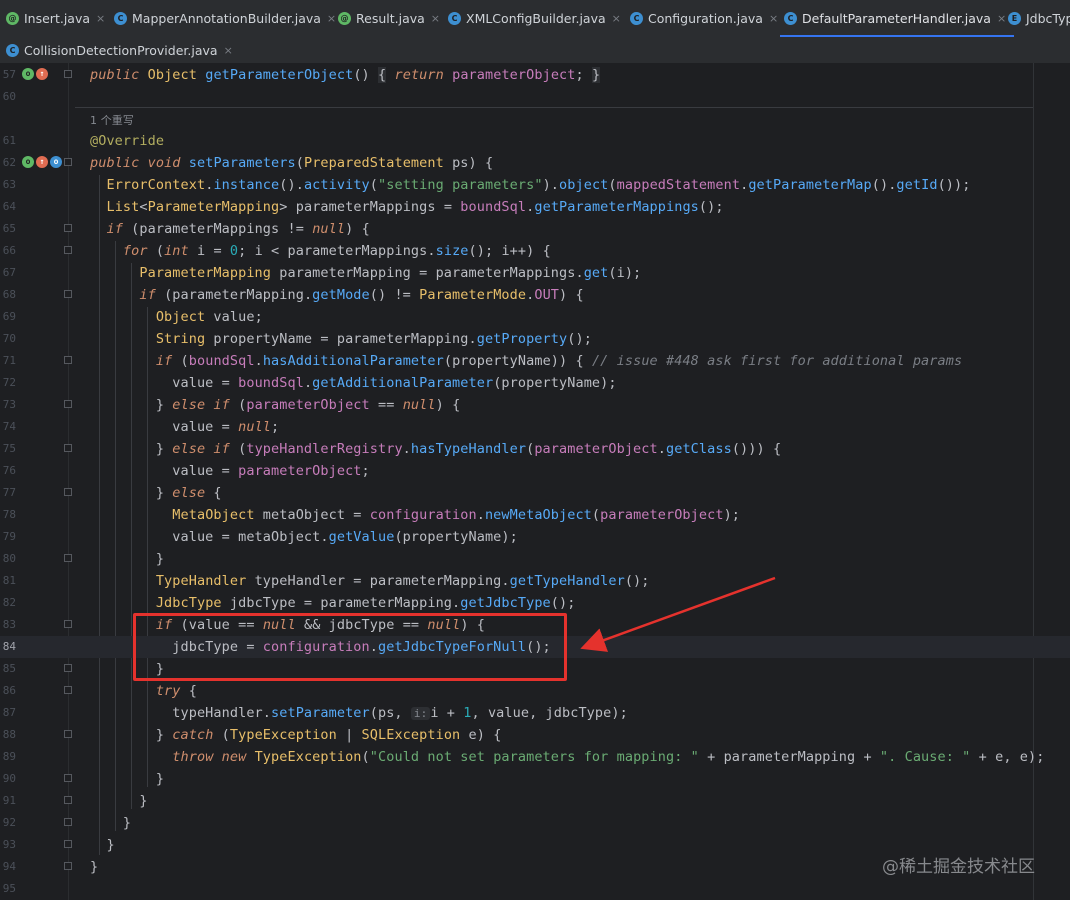 This screenshot has height=900, width=1070. I want to click on watermark: @稀土掘金技术社区, so click(958, 867).